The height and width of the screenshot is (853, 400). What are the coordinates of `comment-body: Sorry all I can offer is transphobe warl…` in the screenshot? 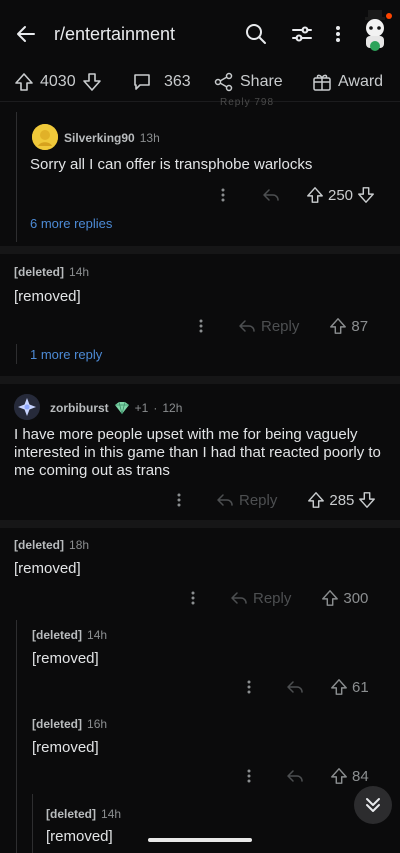 It's located at (171, 164).